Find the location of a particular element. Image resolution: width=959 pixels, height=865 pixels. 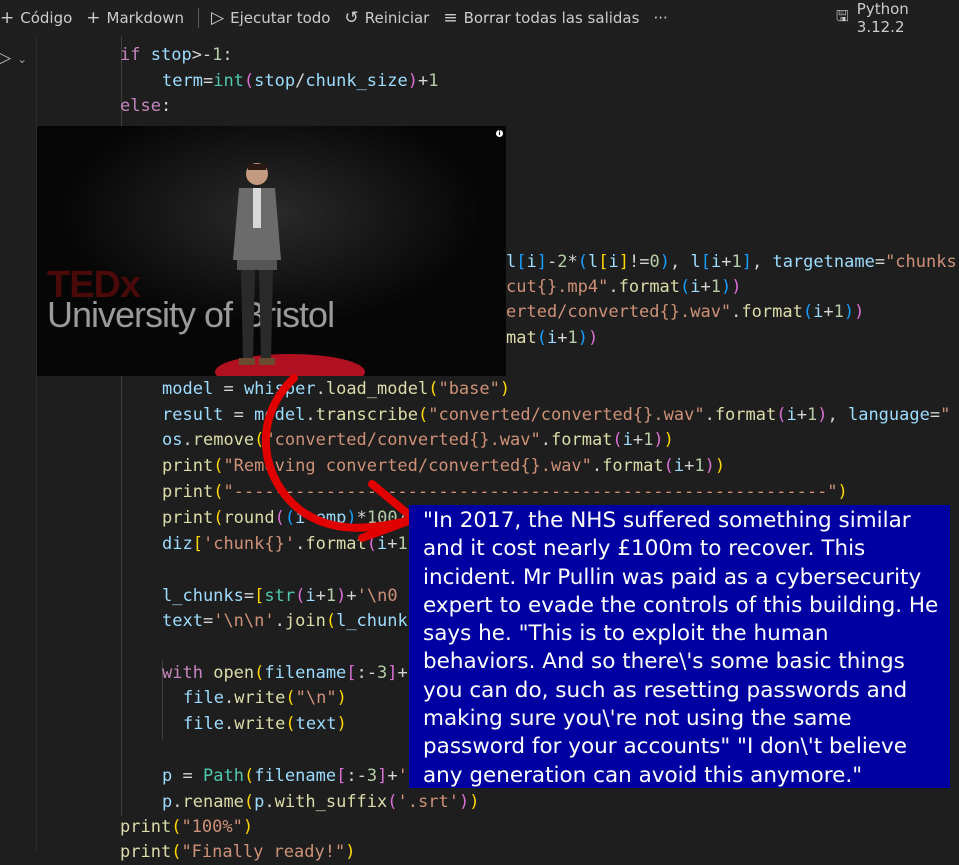

code-line: term=int(stop/chunk_size)+1 is located at coordinates (300, 81).